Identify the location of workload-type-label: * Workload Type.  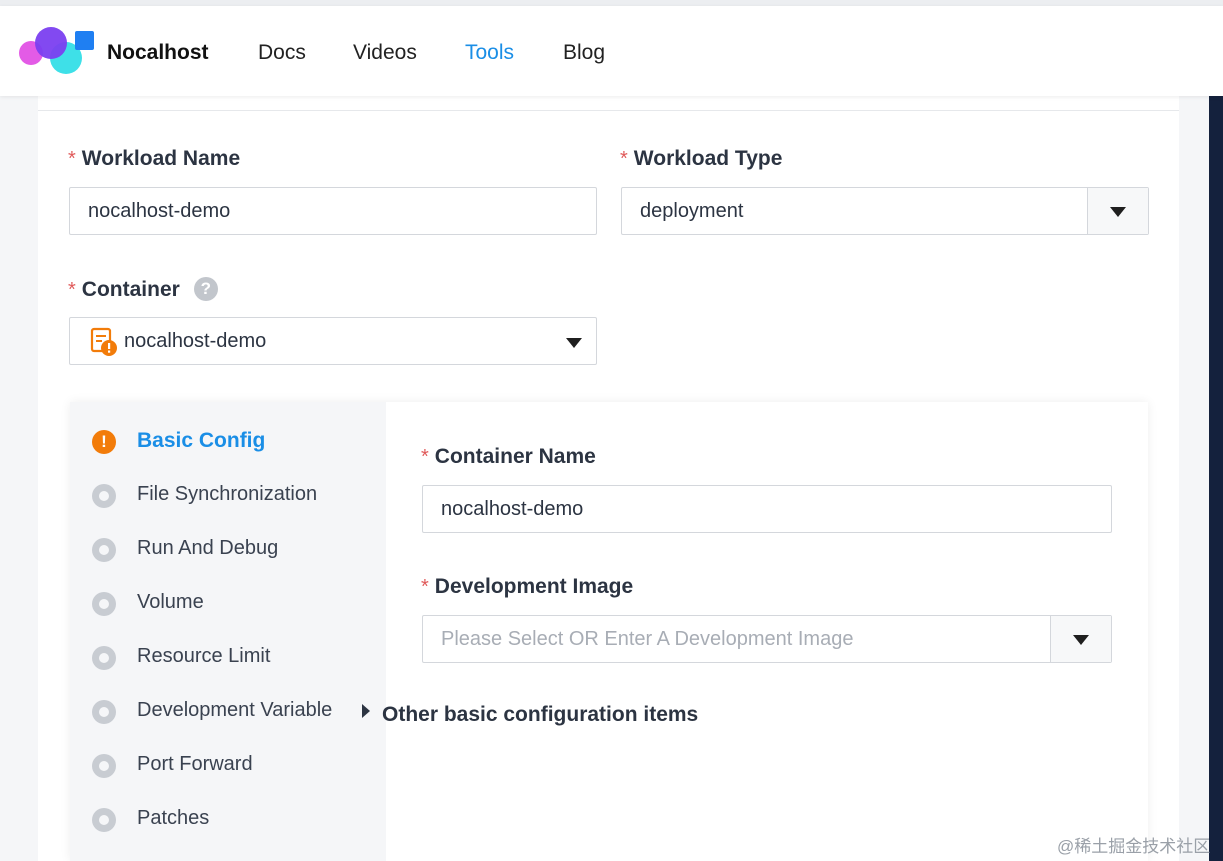
(701, 158).